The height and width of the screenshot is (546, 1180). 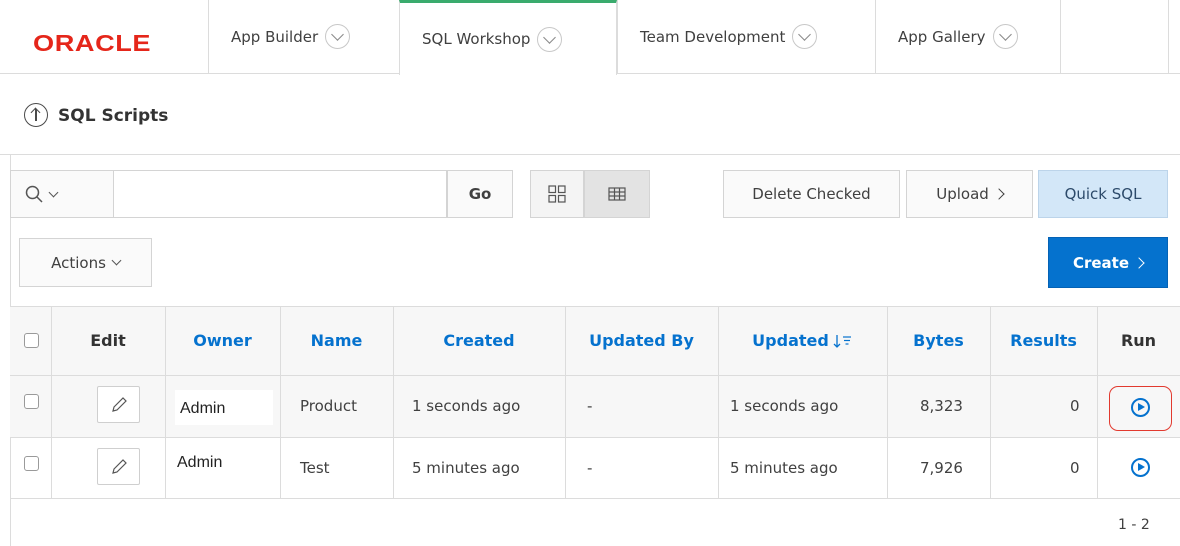 I want to click on column-header-updated: Updated, so click(x=802, y=340).